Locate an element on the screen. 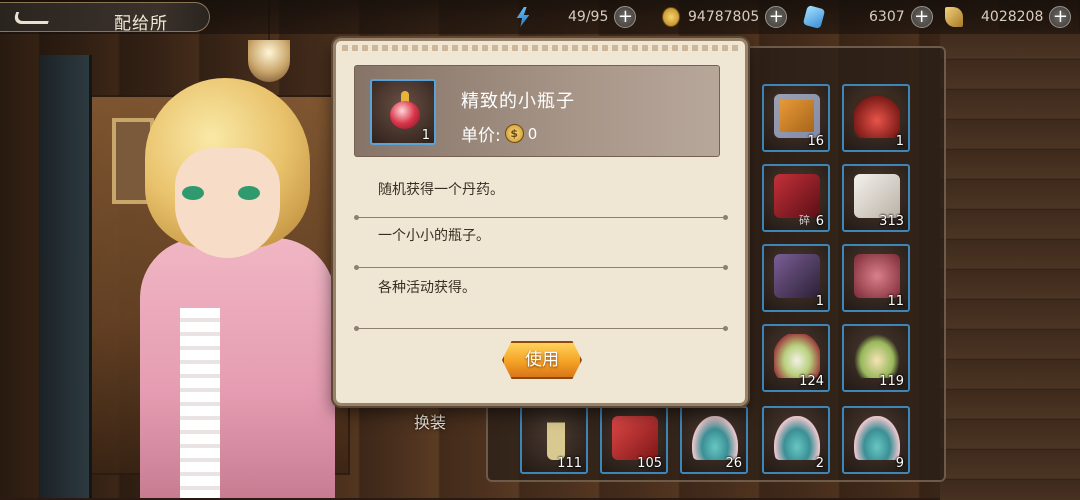 The height and width of the screenshot is (500, 1080). price-row: 单价: $ 0 is located at coordinates (499, 133).